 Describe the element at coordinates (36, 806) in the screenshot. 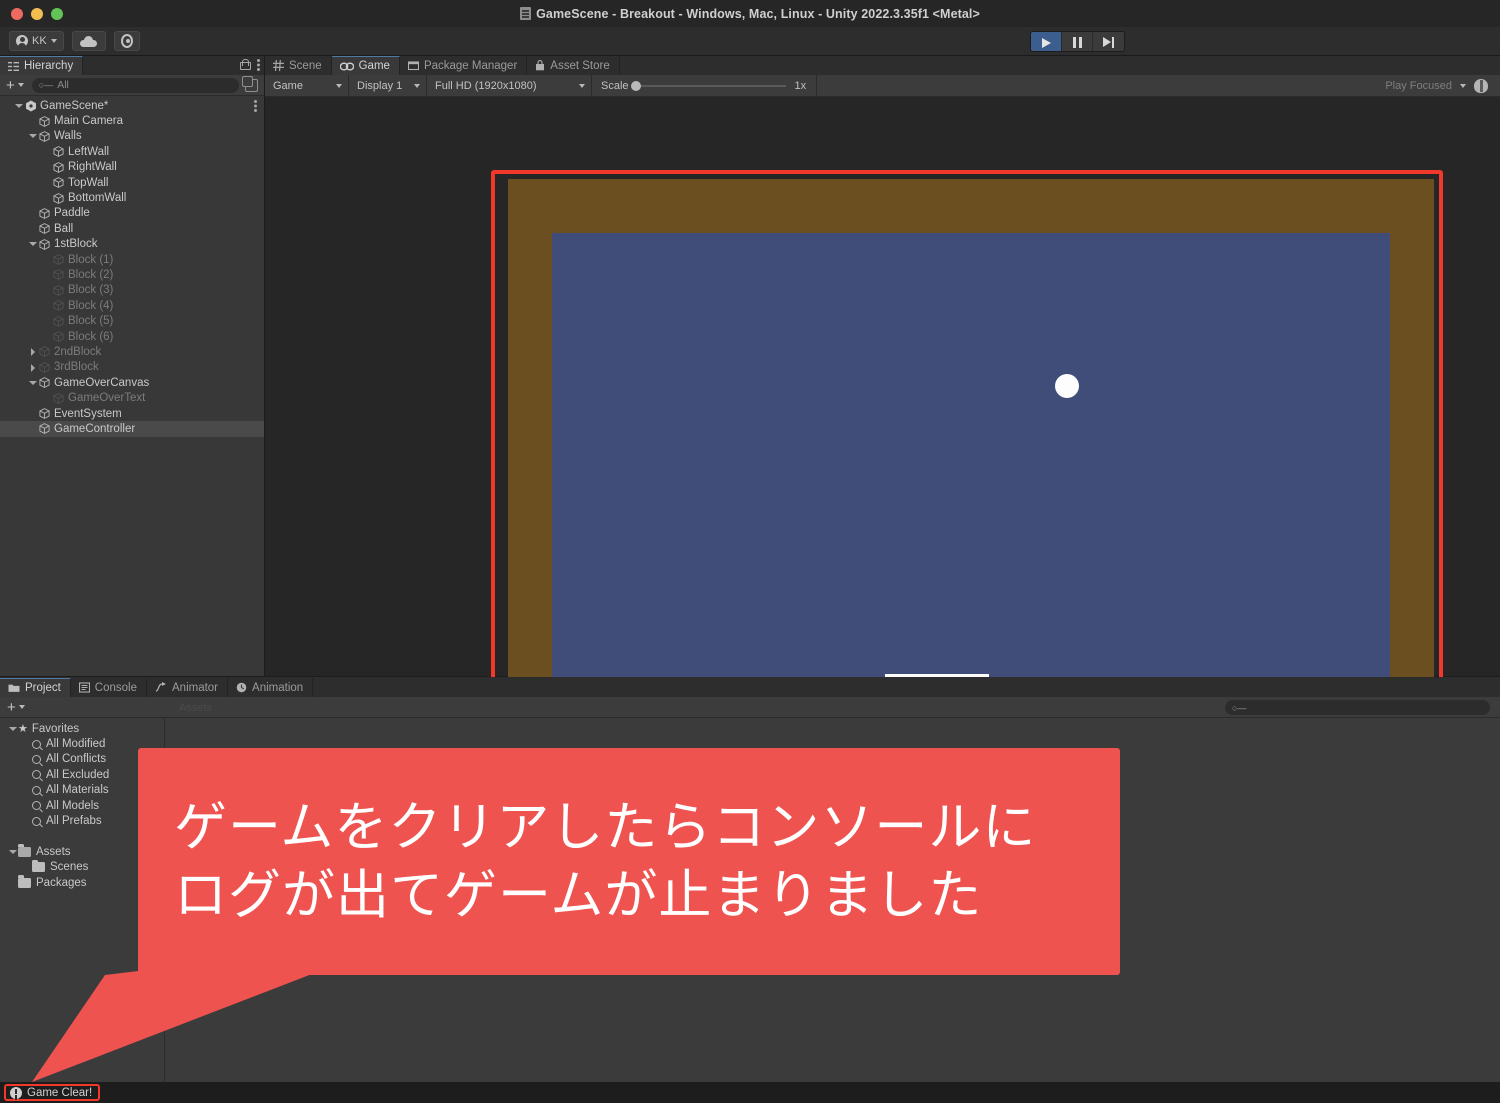

I see `search-icon` at that location.